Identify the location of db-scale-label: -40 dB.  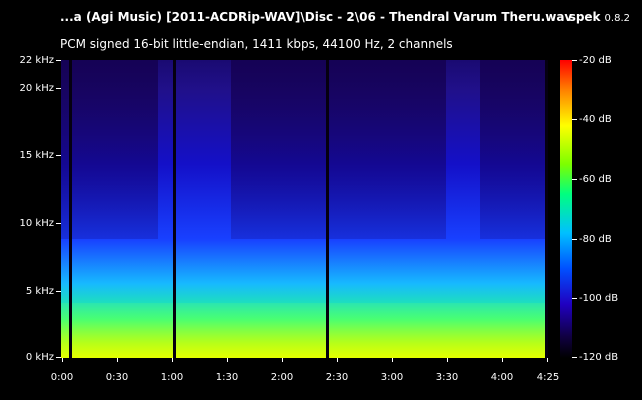
(595, 119).